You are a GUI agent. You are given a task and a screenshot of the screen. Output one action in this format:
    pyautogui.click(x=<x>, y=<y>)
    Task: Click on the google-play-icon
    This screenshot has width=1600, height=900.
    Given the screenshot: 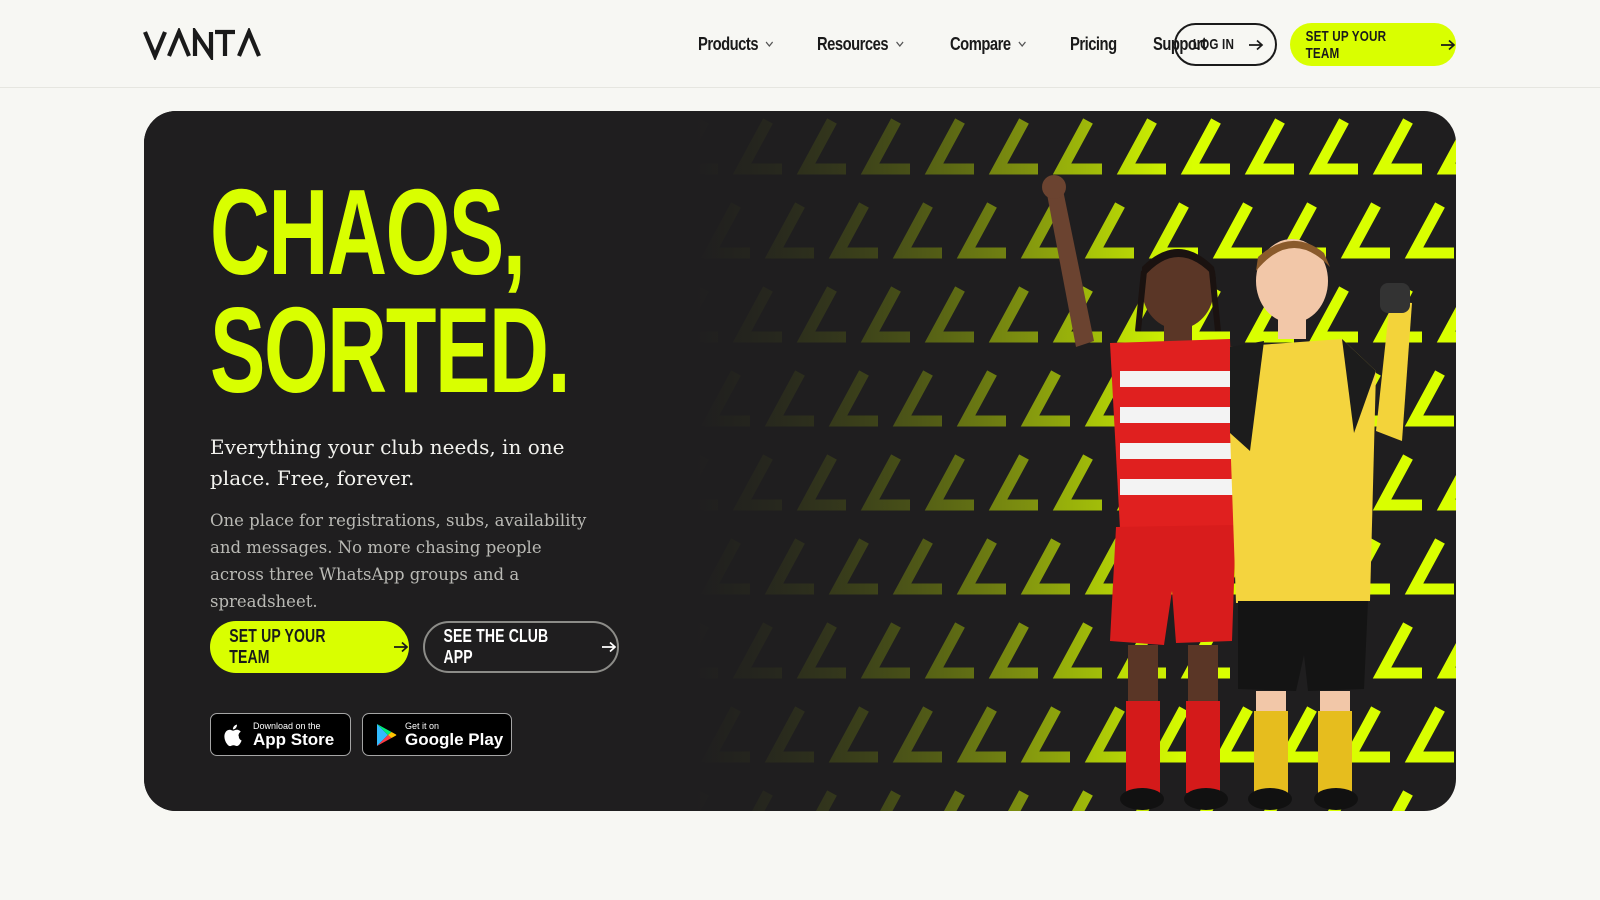 What is the action you would take?
    pyautogui.click(x=386, y=735)
    